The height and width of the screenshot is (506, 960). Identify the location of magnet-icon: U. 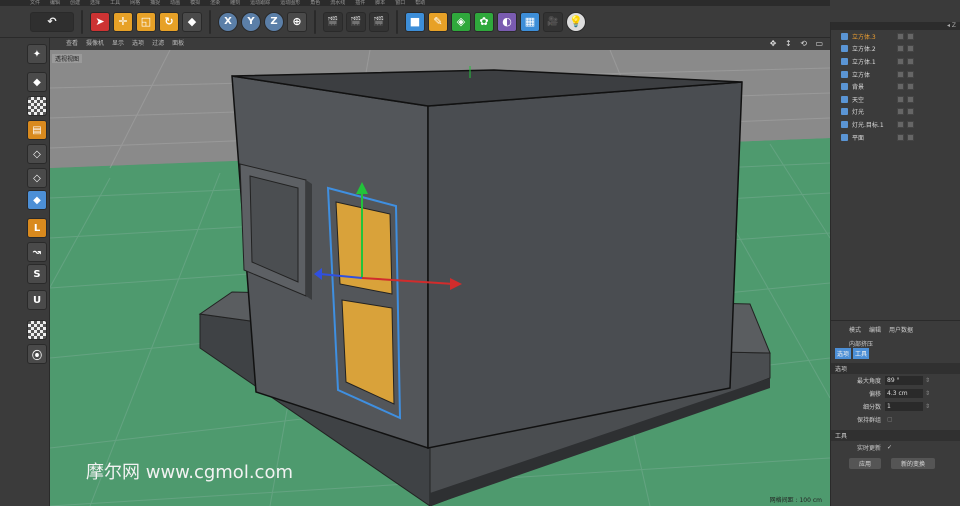
(37, 300).